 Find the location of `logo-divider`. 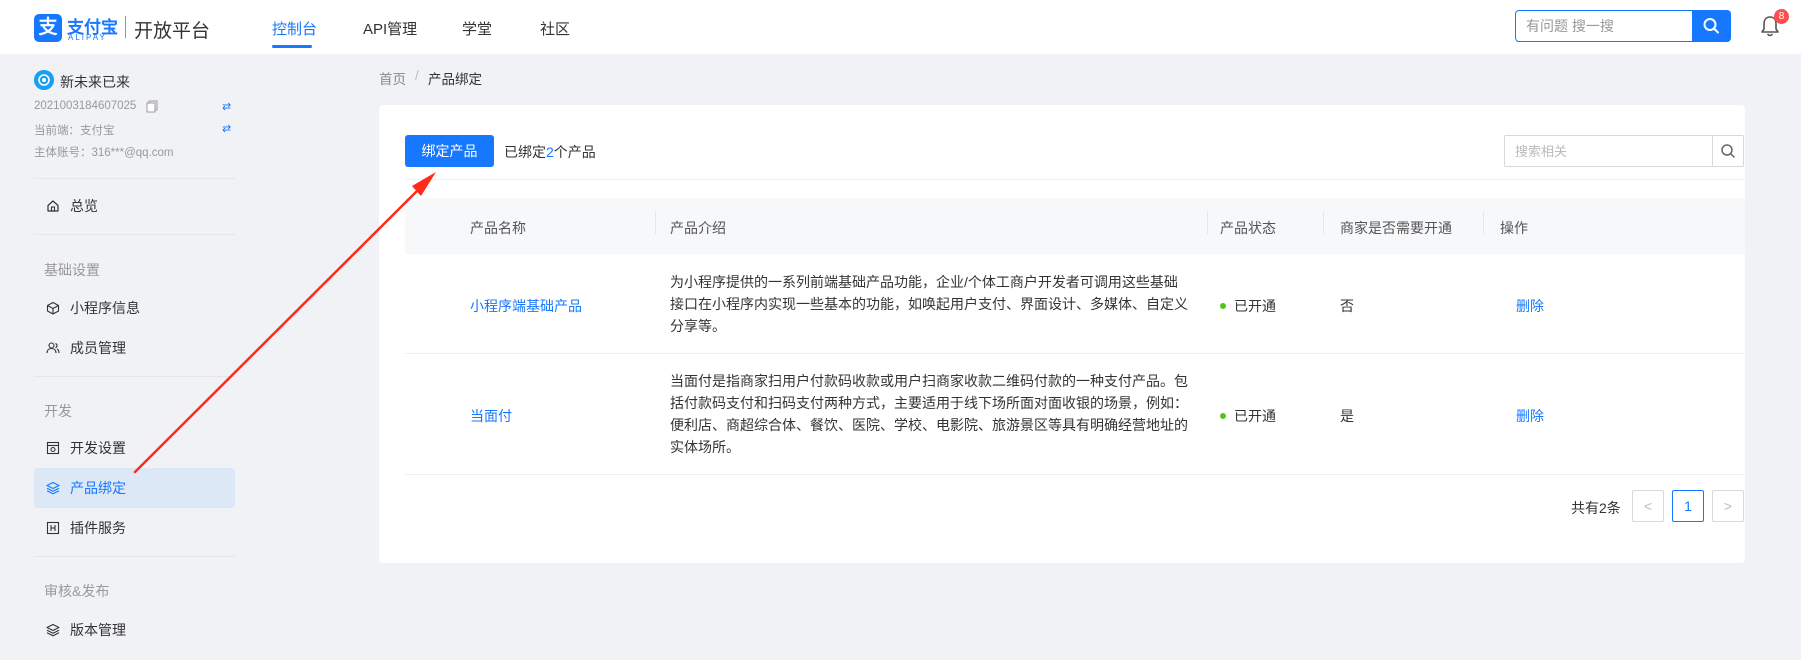

logo-divider is located at coordinates (125, 27).